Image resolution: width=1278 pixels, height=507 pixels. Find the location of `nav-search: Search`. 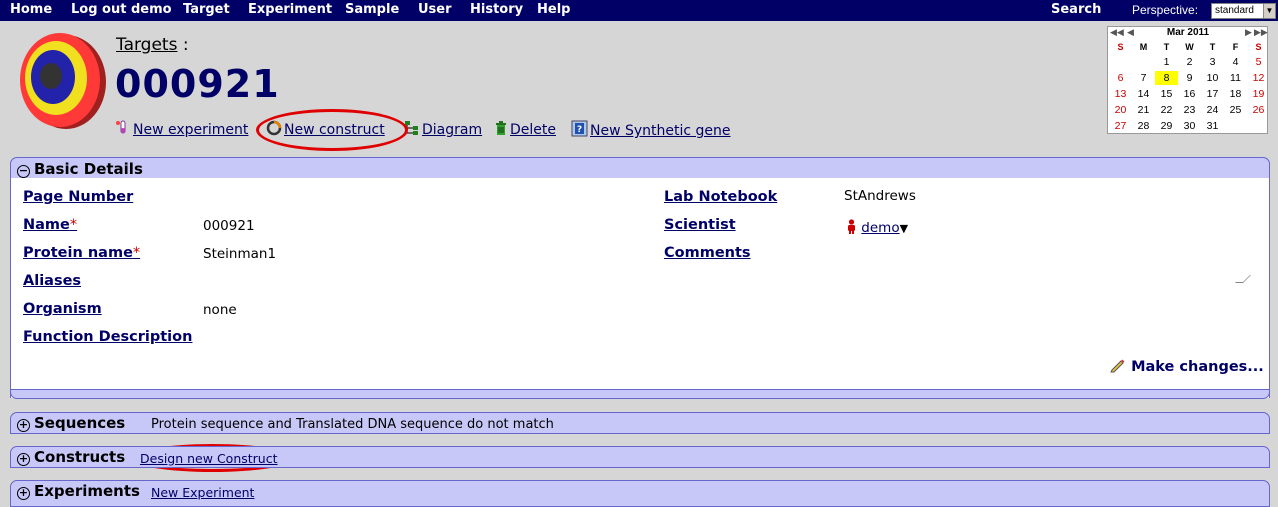

nav-search: Search is located at coordinates (1076, 9).